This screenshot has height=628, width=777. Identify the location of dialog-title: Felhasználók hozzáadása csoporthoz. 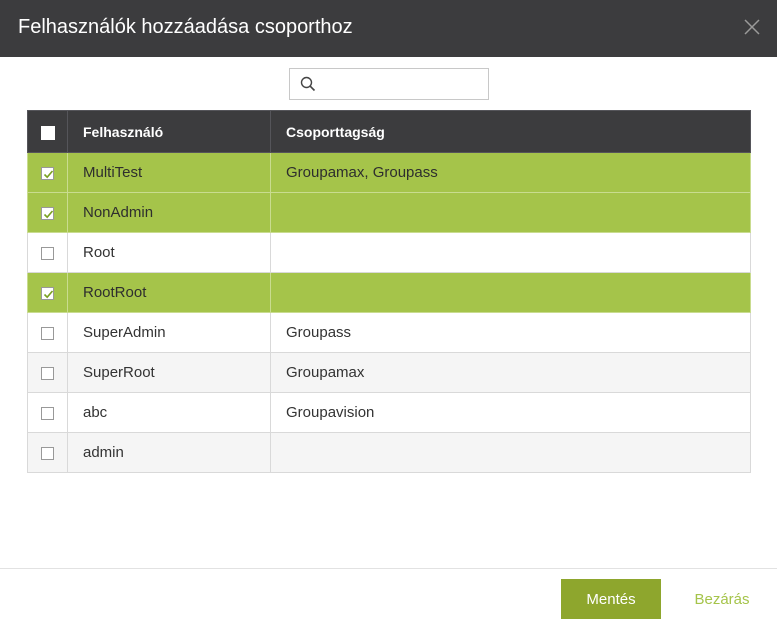
(185, 27).